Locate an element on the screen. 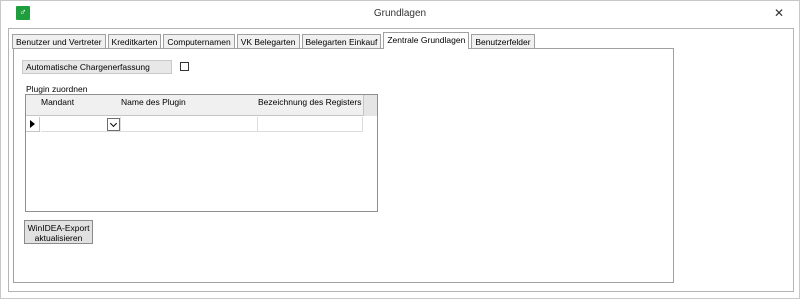 The height and width of the screenshot is (299, 800). column-header-plugin: Name des Plugin is located at coordinates (153, 102).